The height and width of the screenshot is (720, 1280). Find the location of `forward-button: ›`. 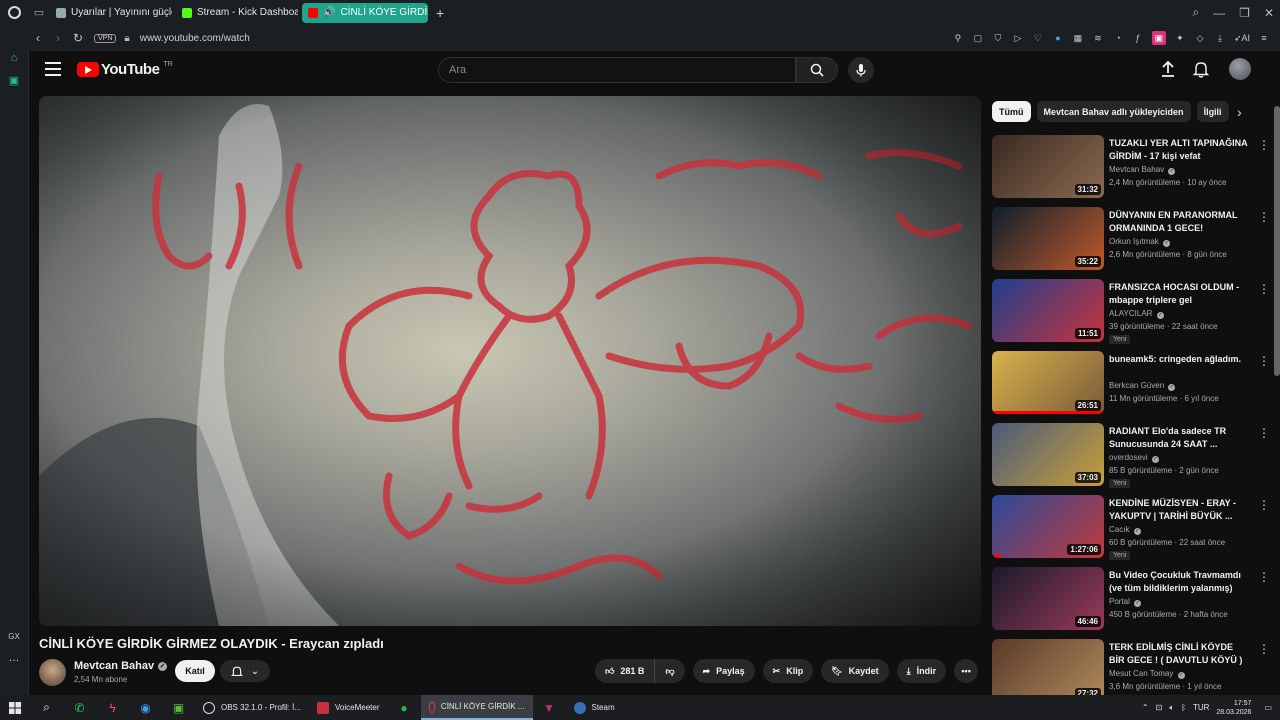

forward-button: › is located at coordinates (58, 38).